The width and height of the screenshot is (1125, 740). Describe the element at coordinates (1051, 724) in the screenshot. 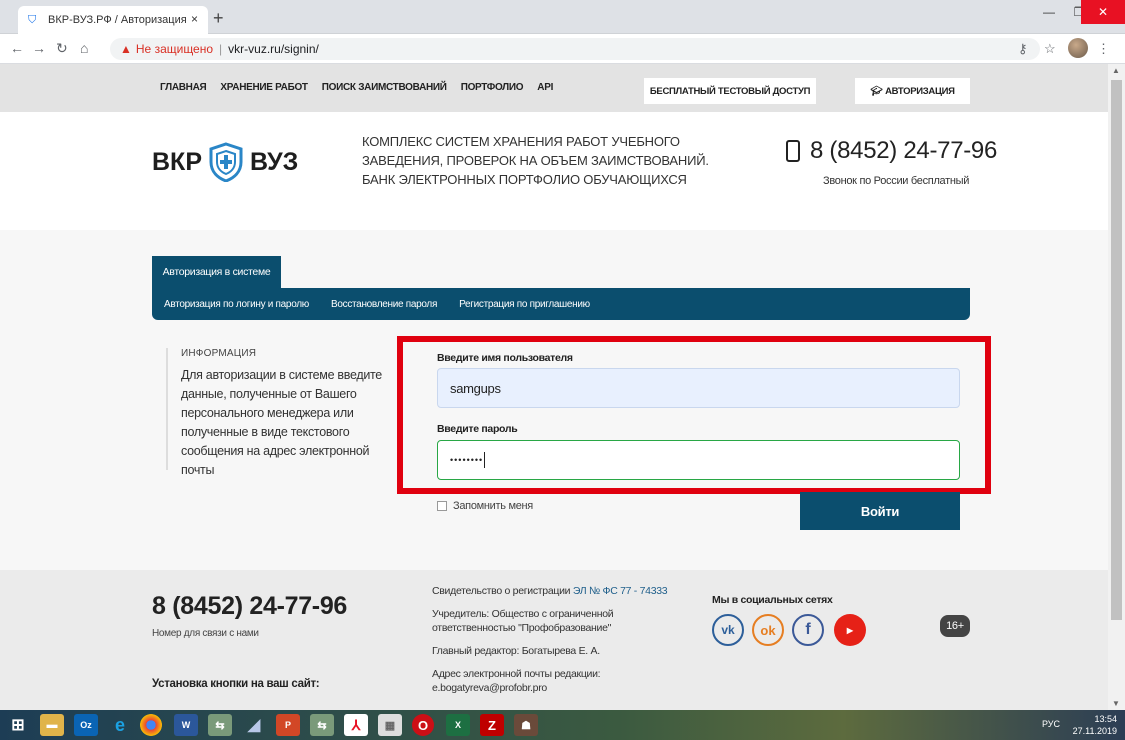

I see `language-indicator: РУС` at that location.